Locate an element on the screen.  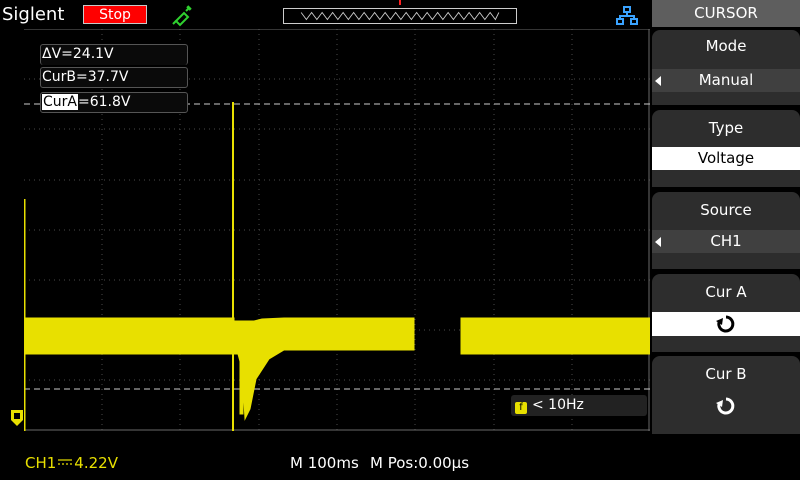
ch1-scale-info: CH1 4.22V is located at coordinates (71, 463).